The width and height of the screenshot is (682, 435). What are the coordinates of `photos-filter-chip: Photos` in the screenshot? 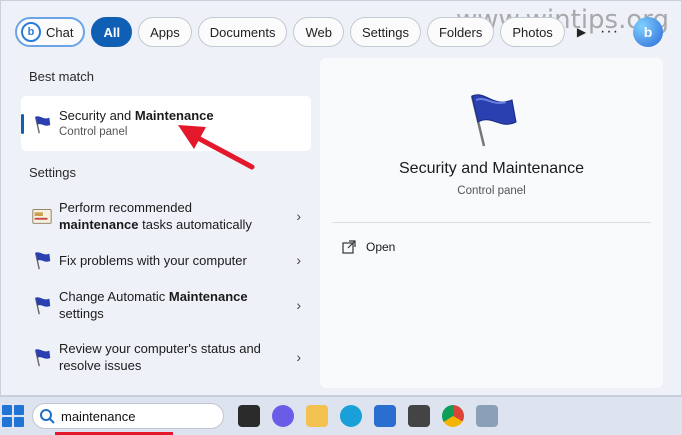 It's located at (532, 32).